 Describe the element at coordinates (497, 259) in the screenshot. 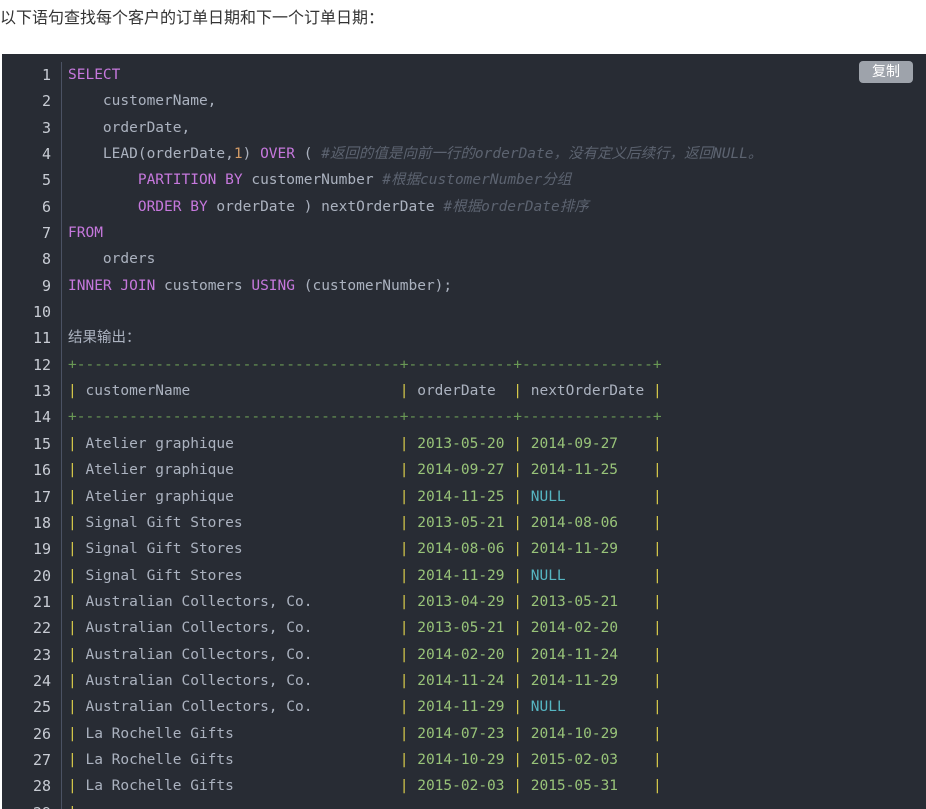

I see `code-line-8: orders` at that location.